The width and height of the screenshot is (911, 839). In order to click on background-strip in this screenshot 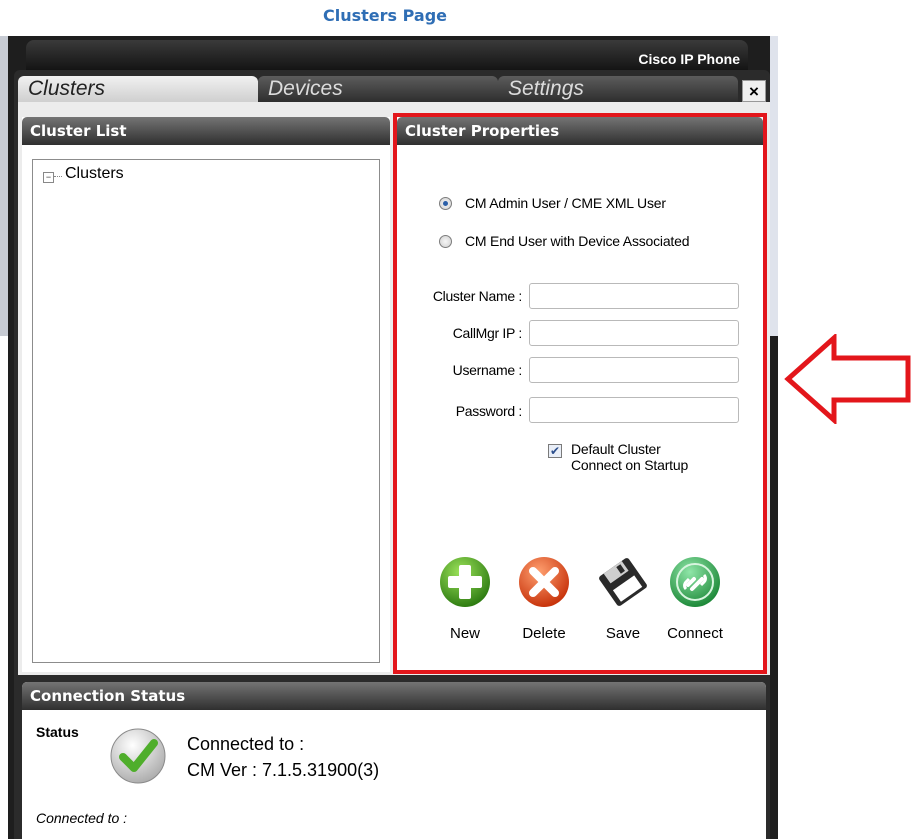, I will do `click(4, 186)`.